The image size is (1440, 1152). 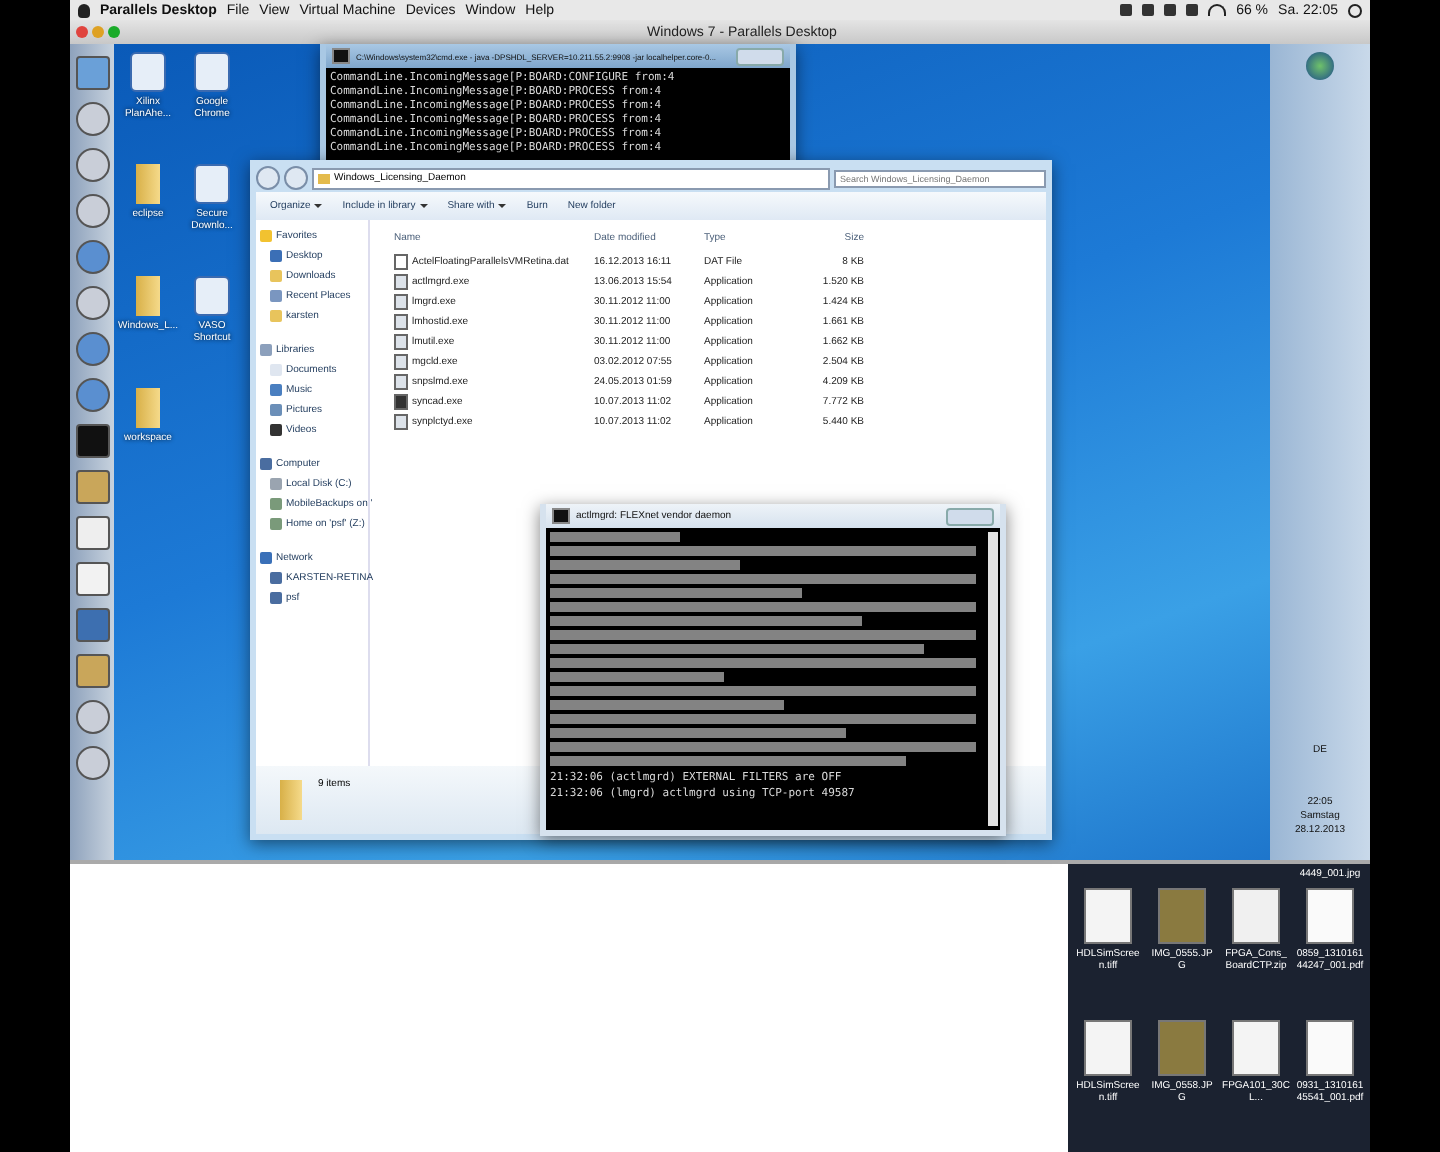 I want to click on window-controls, so click(x=970, y=516).